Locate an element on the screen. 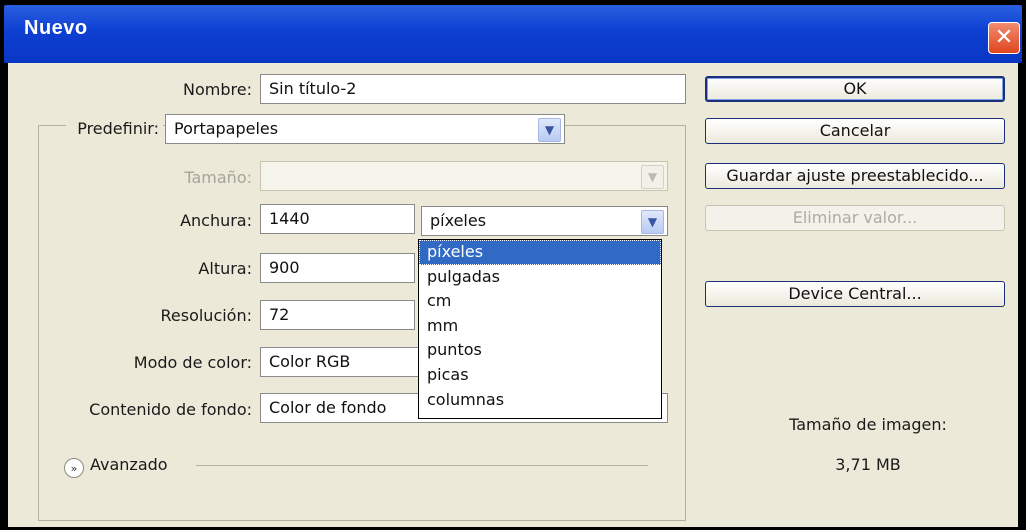  tamano-select: ▼ is located at coordinates (464, 176).